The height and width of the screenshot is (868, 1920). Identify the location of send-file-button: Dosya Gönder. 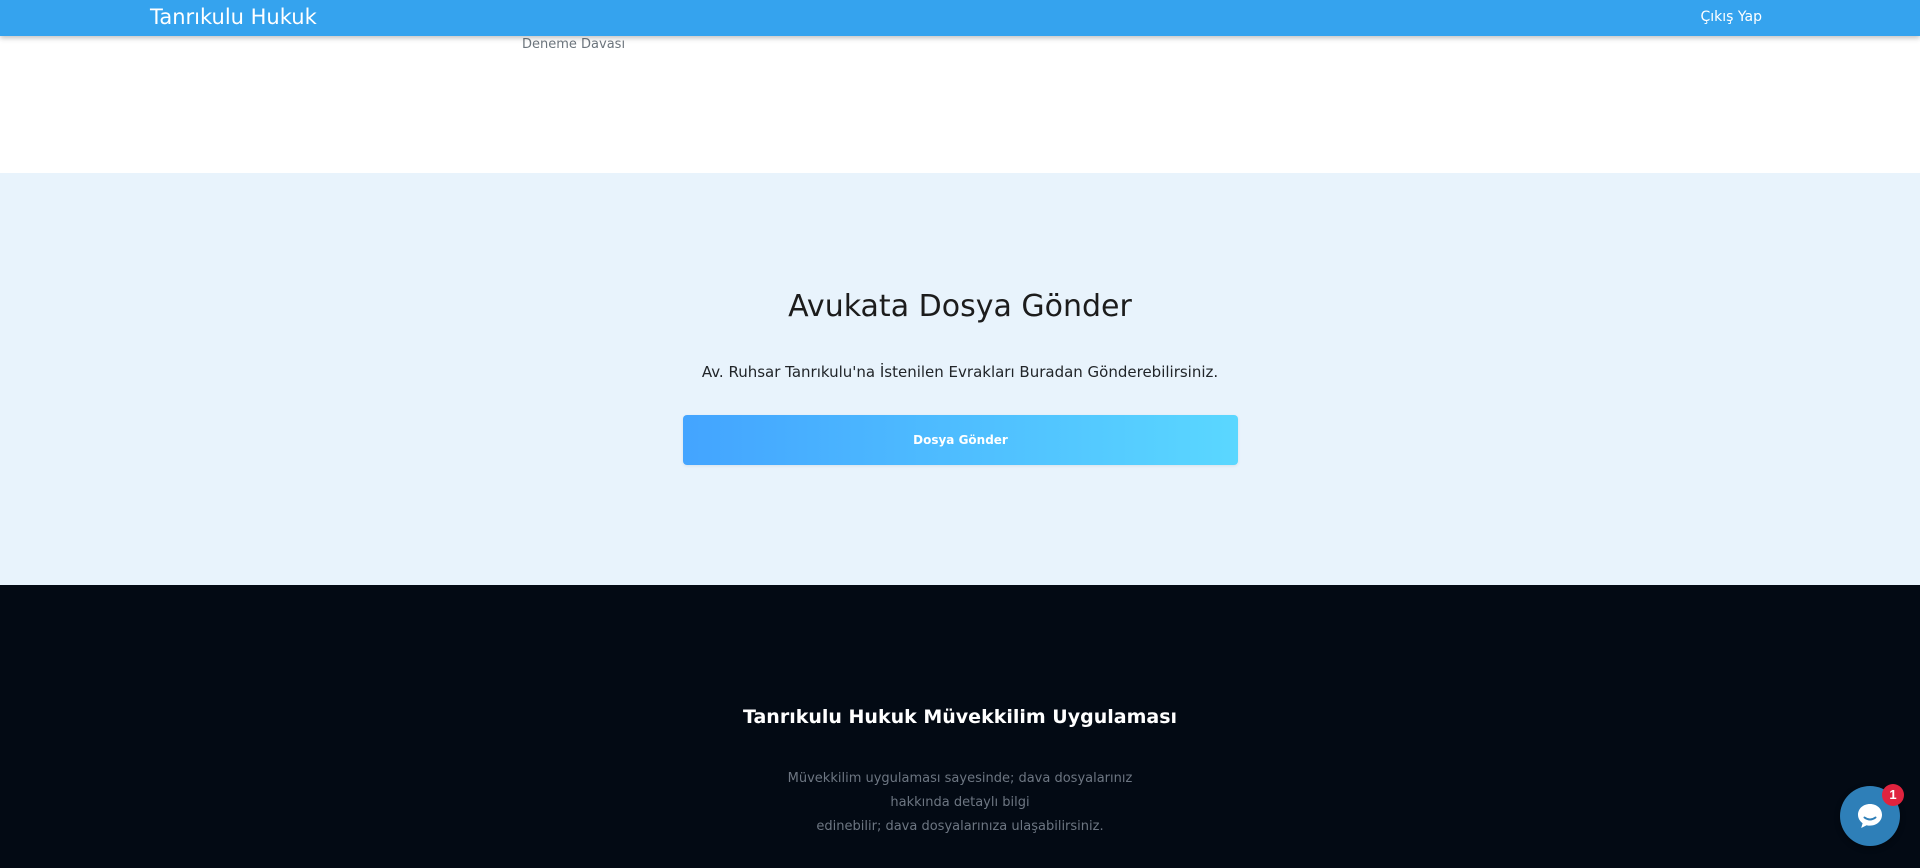
(960, 440).